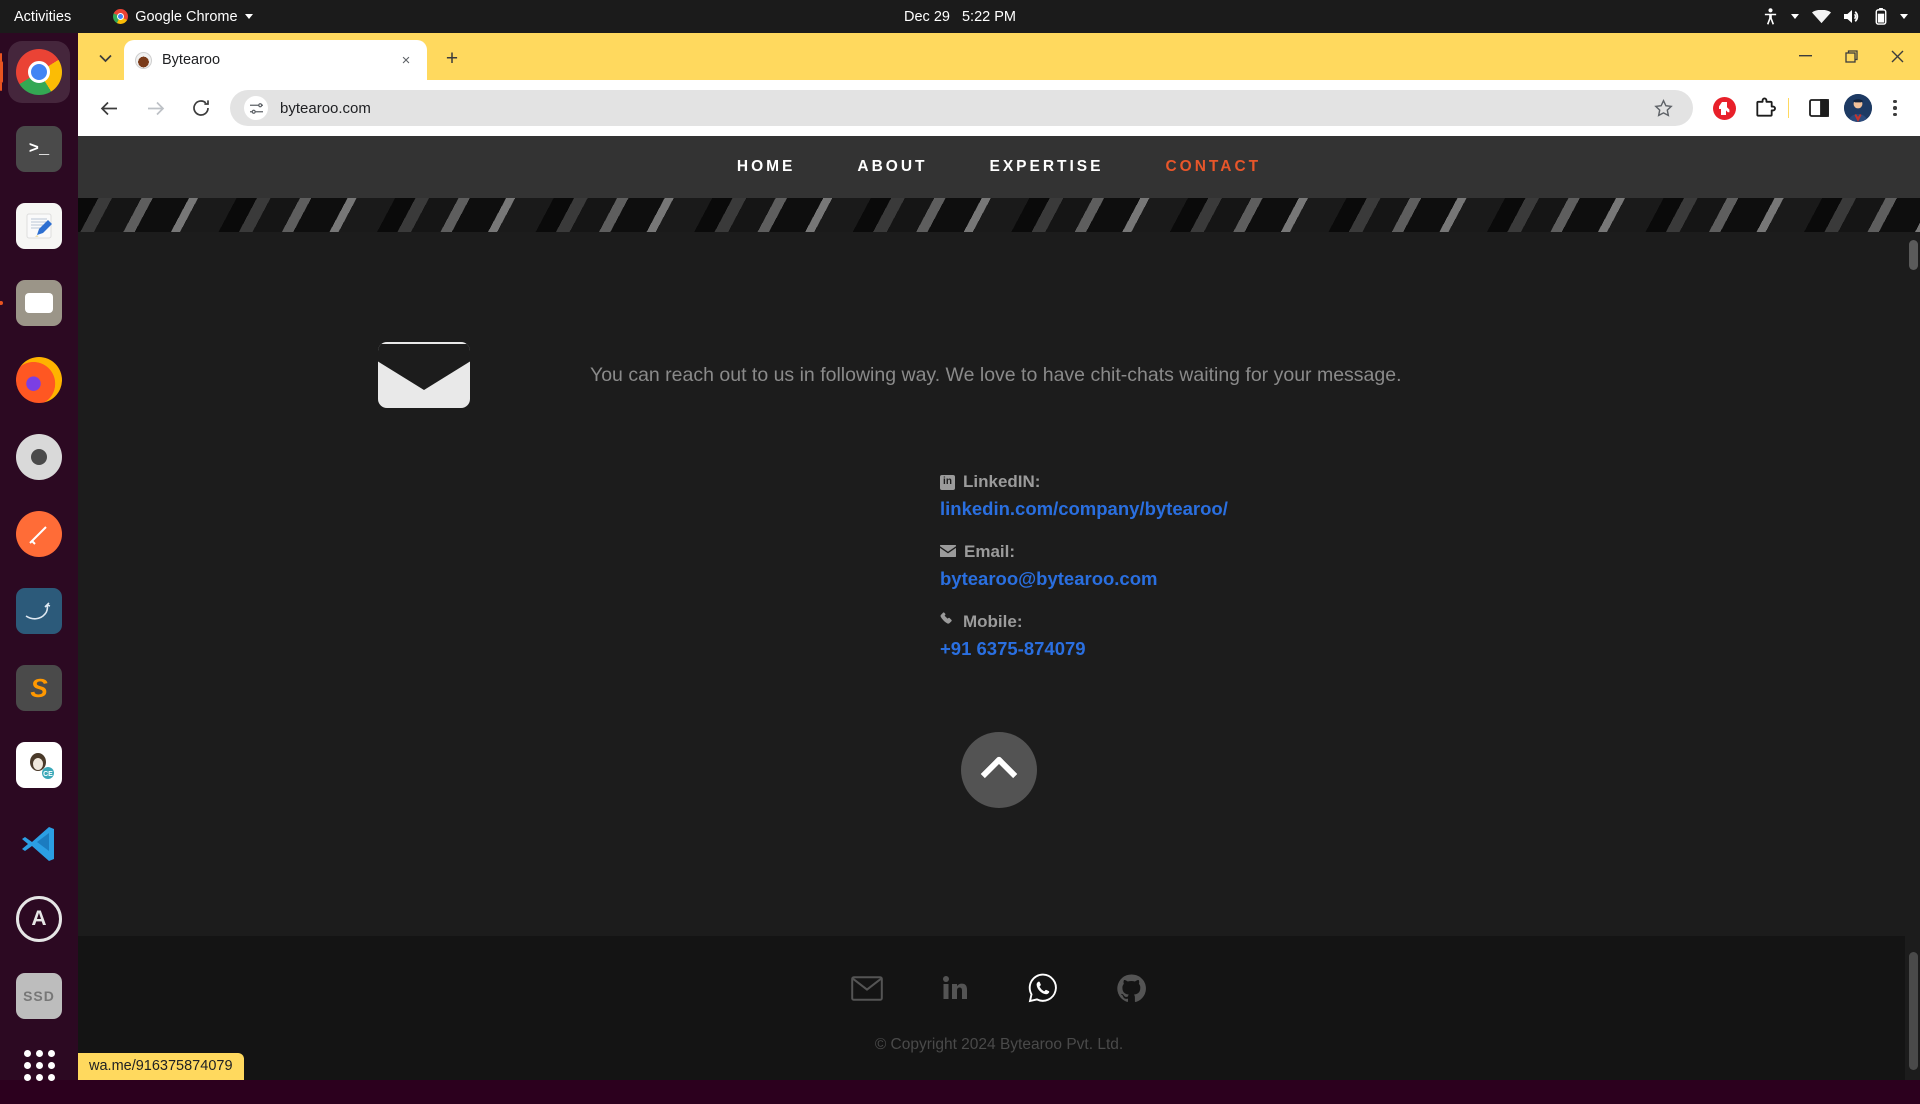 The height and width of the screenshot is (1104, 1920). Describe the element at coordinates (191, 60) in the screenshot. I see `tab-title: Bytearoo` at that location.